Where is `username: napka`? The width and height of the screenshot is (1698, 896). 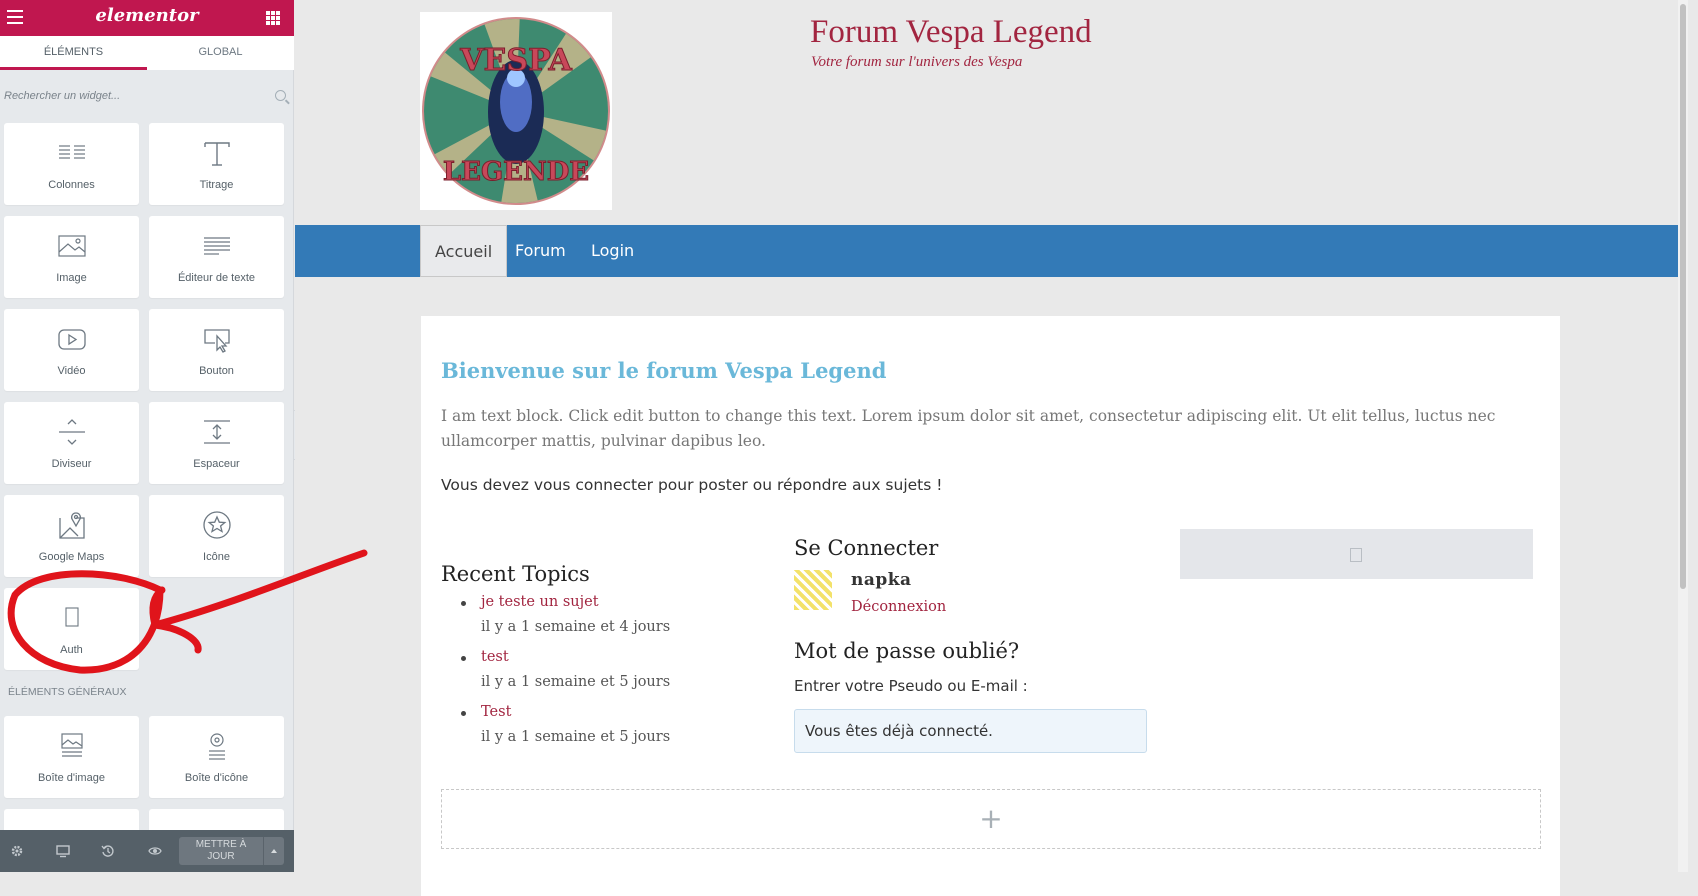
username: napka is located at coordinates (881, 580).